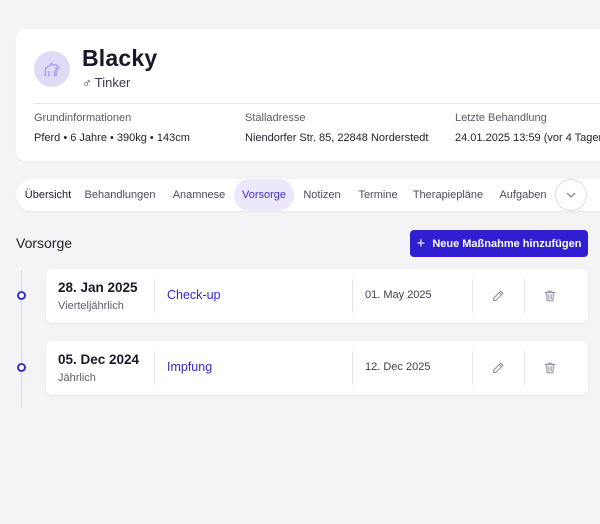 This screenshot has width=600, height=524. Describe the element at coordinates (120, 195) in the screenshot. I see `tab-behandlungen: Behandlungen` at that location.